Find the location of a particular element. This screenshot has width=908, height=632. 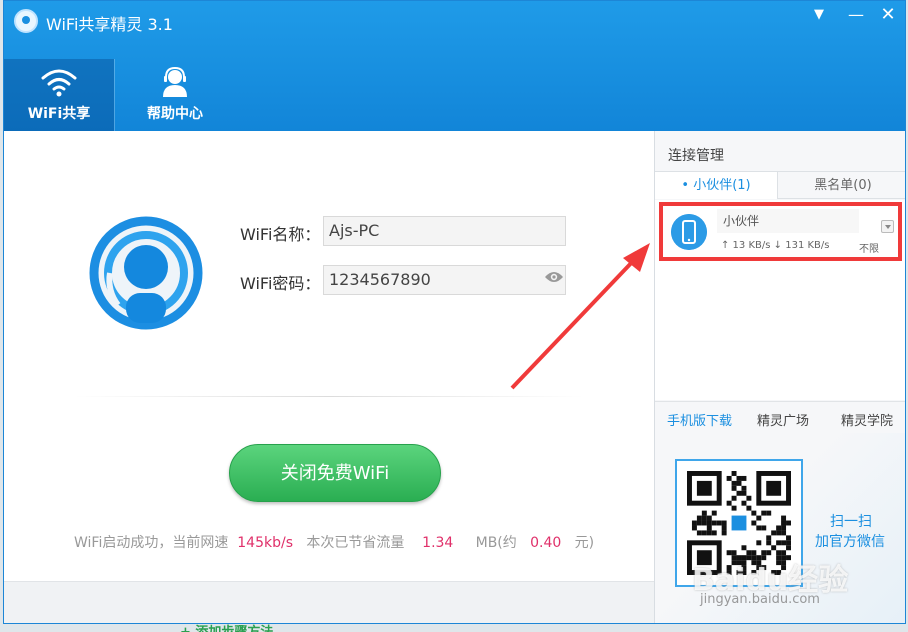

tab-wifi-share: WiFi共享 is located at coordinates (59, 95).